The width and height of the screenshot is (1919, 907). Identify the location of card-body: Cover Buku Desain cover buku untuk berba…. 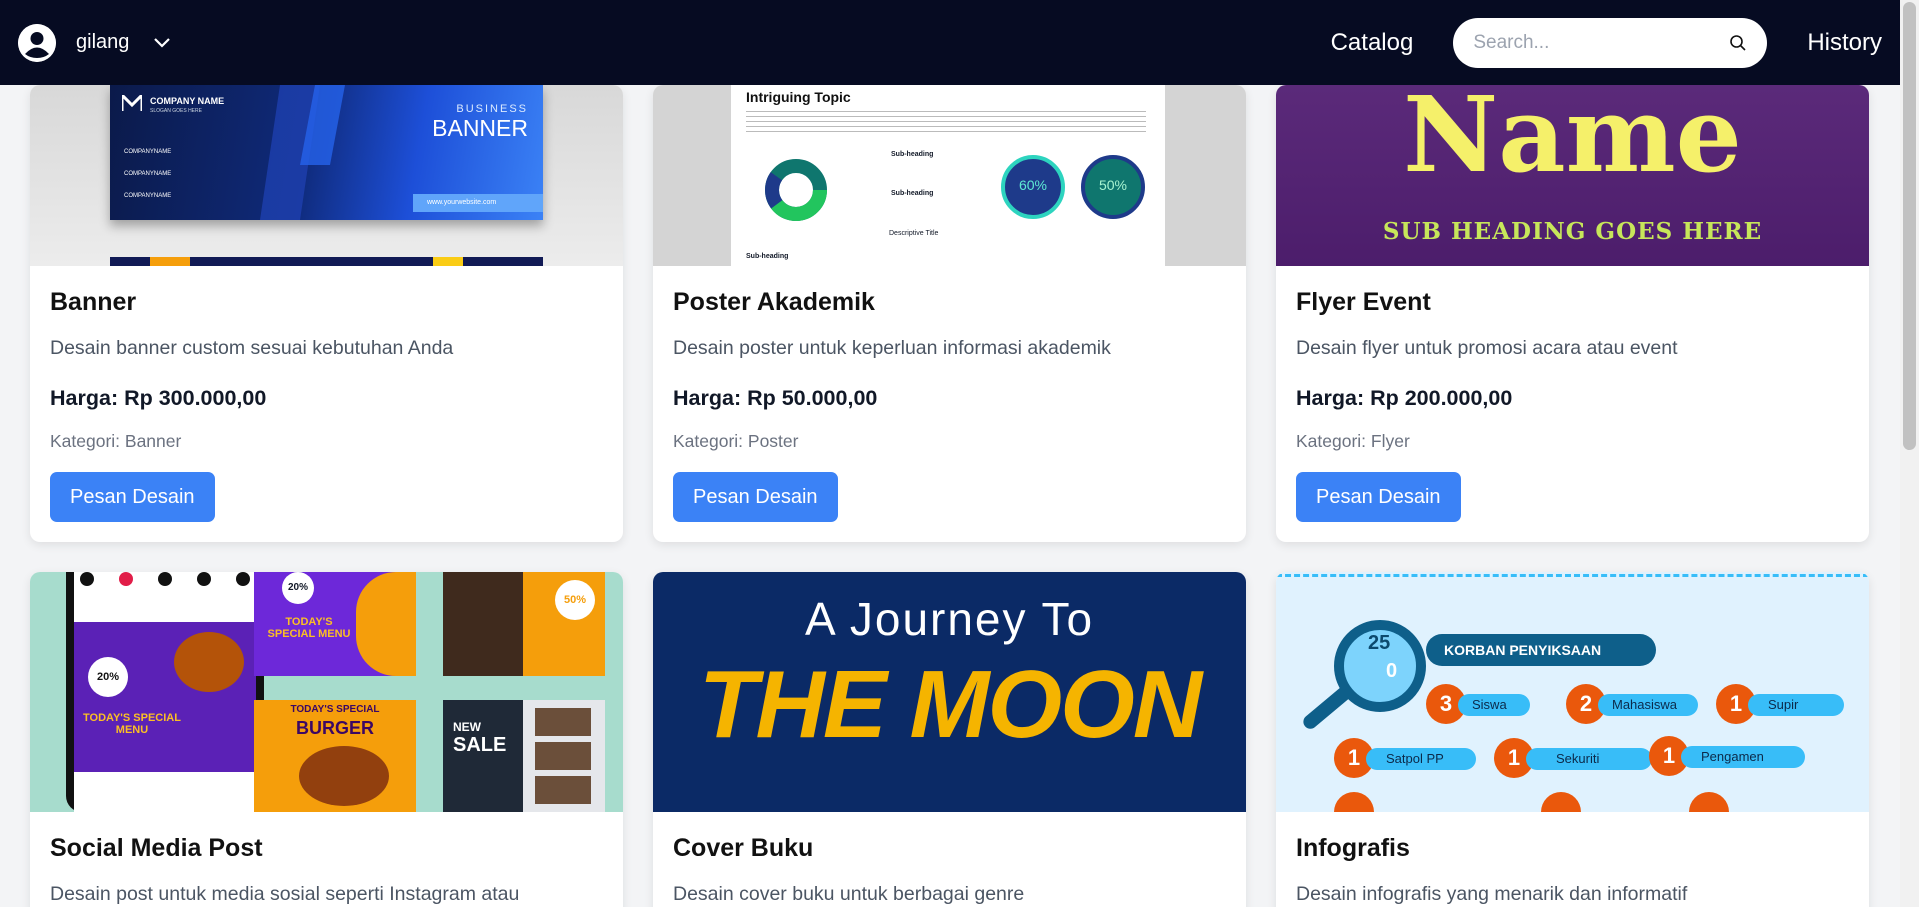
(949, 859).